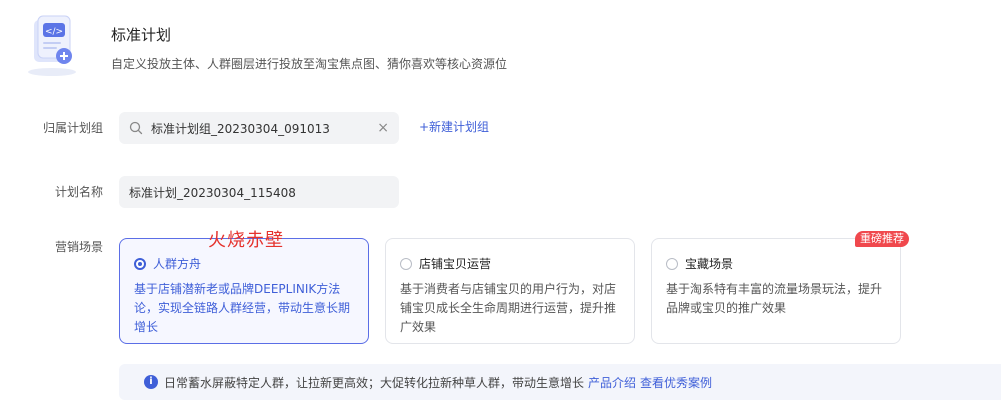  What do you see at coordinates (454, 126) in the screenshot?
I see `new-plan-group-link: +新建计划组` at bounding box center [454, 126].